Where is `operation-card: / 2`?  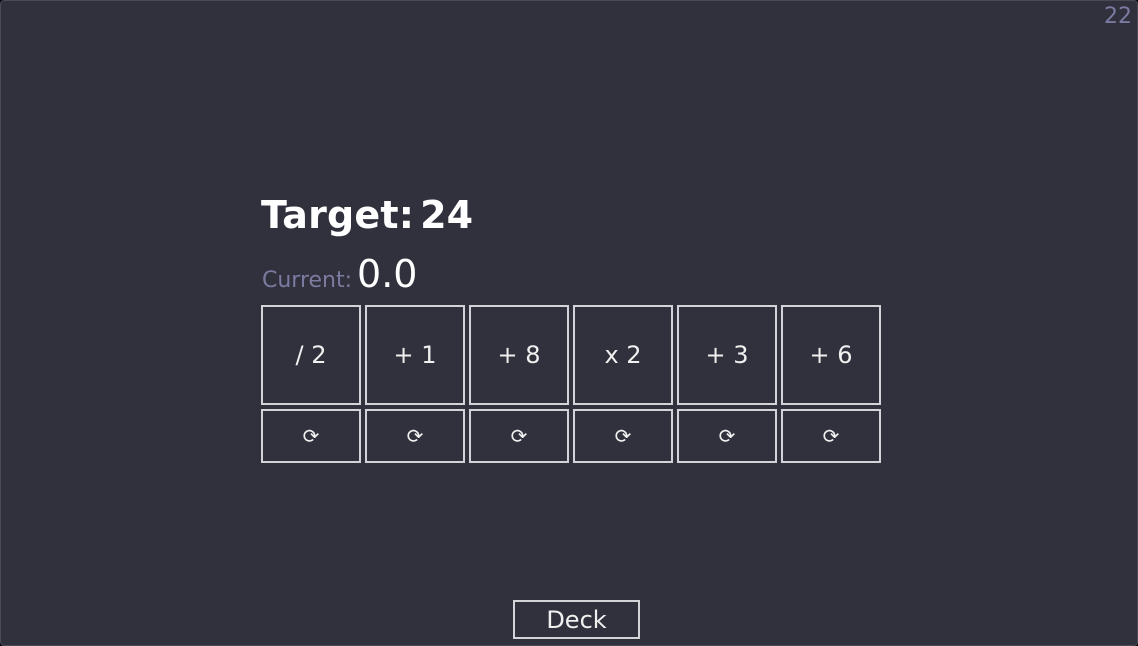
operation-card: / 2 is located at coordinates (311, 355).